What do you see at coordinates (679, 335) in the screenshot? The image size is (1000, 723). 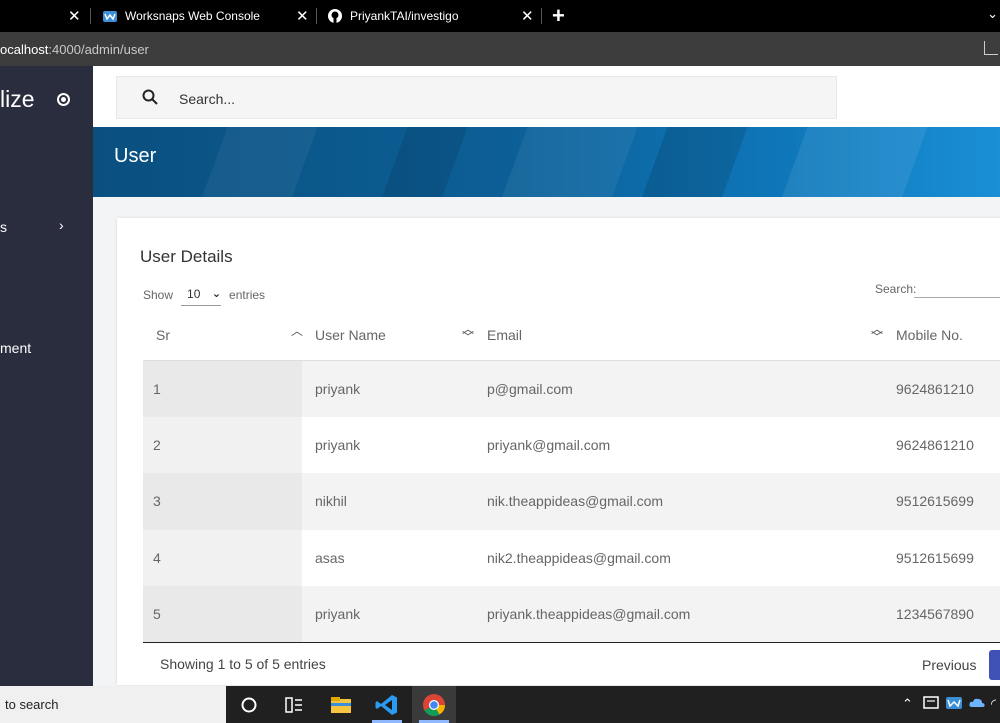 I see `column-header-email: Email ︿ ﹀` at bounding box center [679, 335].